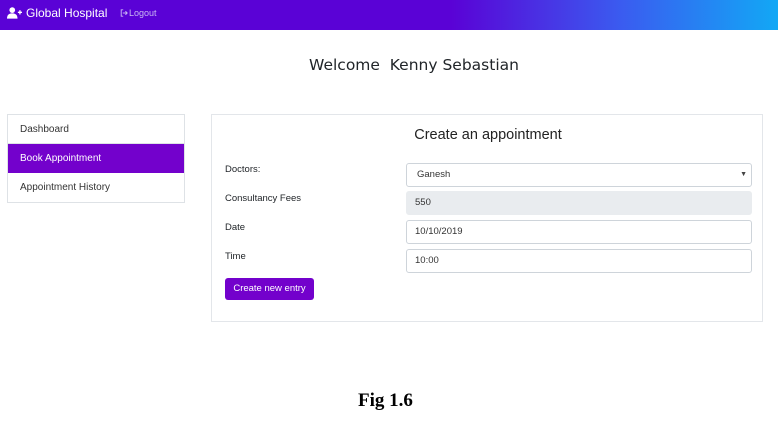 The image size is (778, 425). What do you see at coordinates (579, 175) in the screenshot?
I see `doctor-select: Ganesh ▼` at bounding box center [579, 175].